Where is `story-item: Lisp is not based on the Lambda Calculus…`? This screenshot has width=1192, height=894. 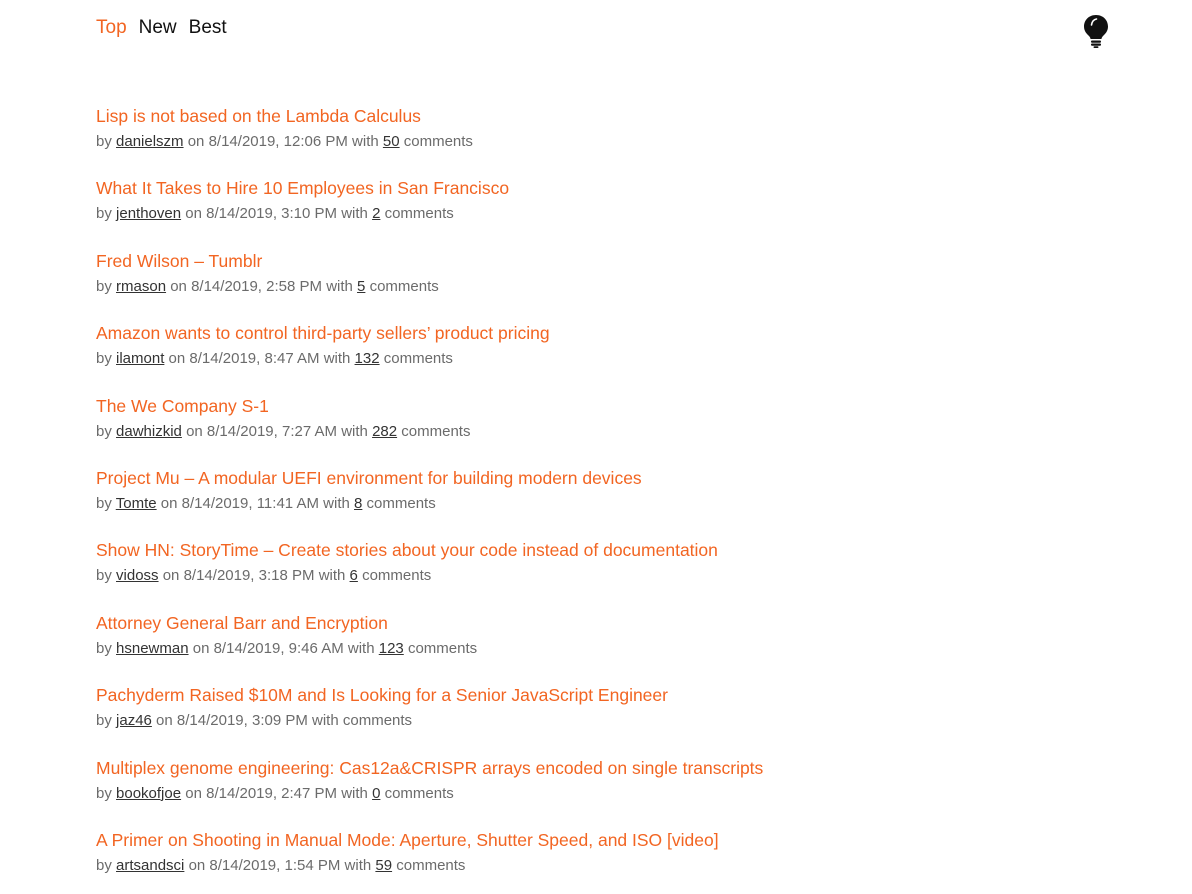
story-item: Lisp is not based on the Lambda Calculus… is located at coordinates (596, 139).